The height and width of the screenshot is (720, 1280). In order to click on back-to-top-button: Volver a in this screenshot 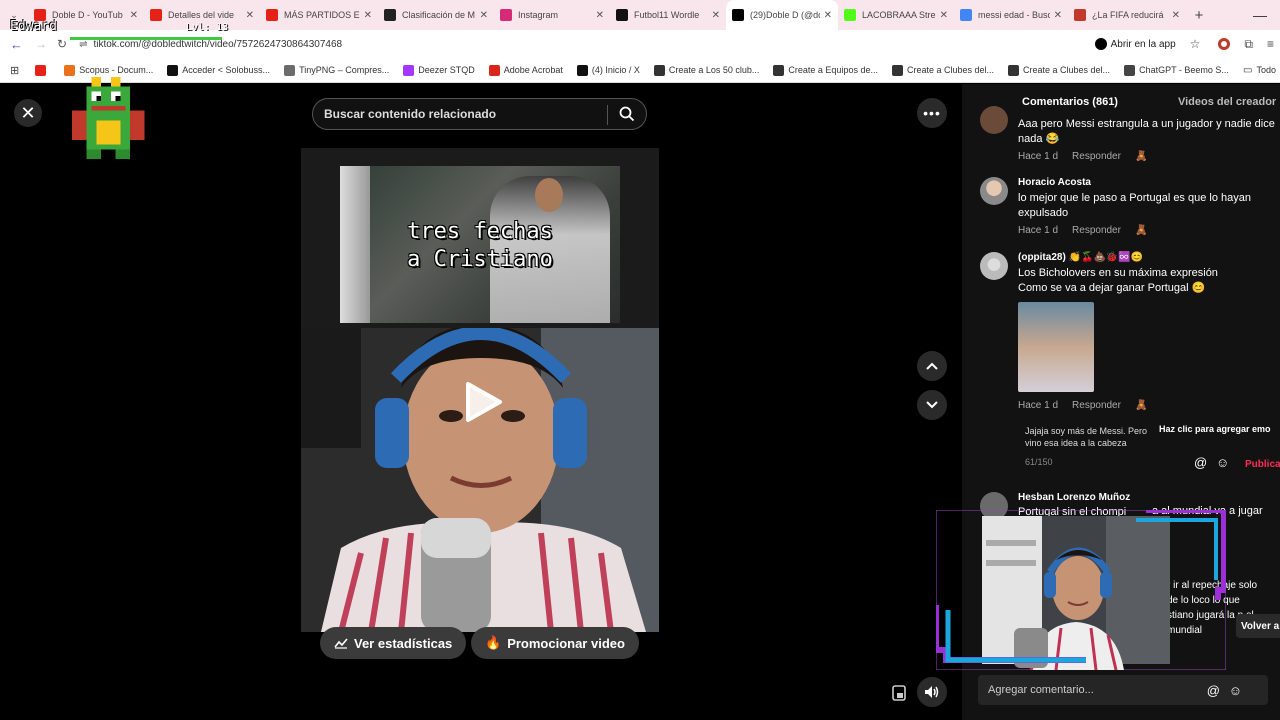, I will do `click(1258, 626)`.